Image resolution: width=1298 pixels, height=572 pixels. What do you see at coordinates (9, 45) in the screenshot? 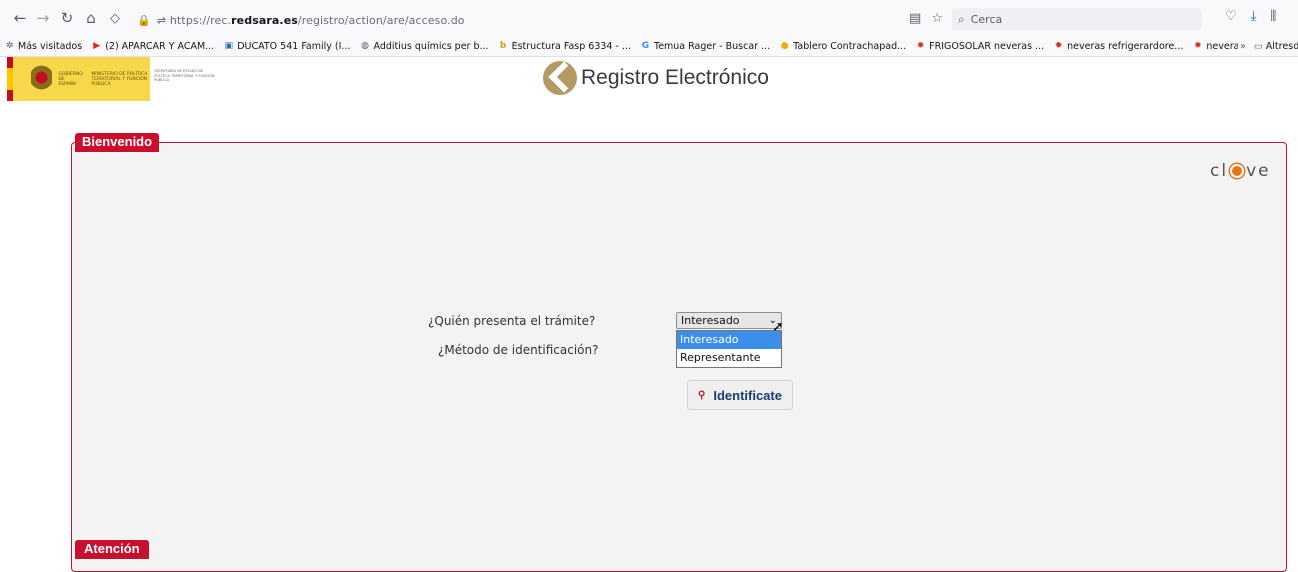
I see `gear-icon: ✲` at bounding box center [9, 45].